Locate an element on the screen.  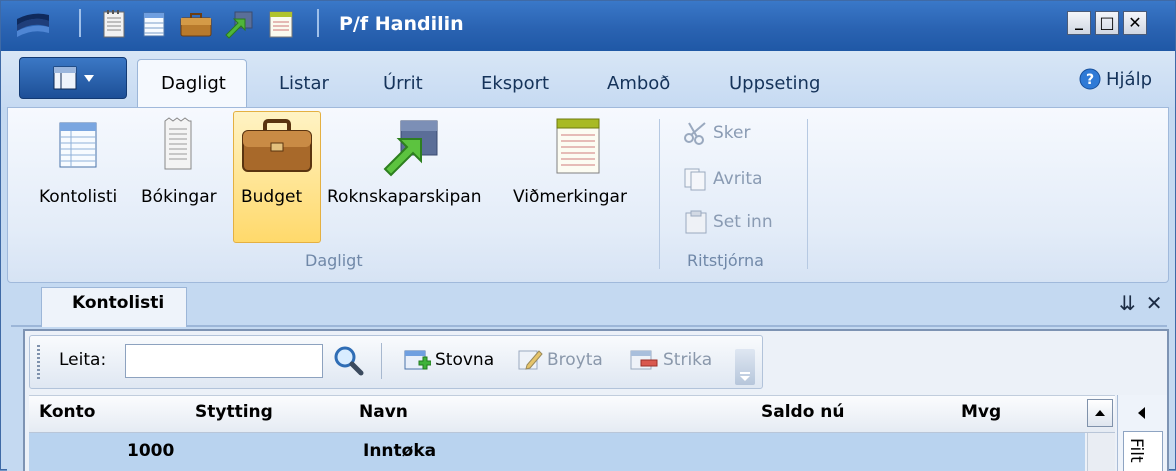
create-button: Stovna is located at coordinates (448, 360).